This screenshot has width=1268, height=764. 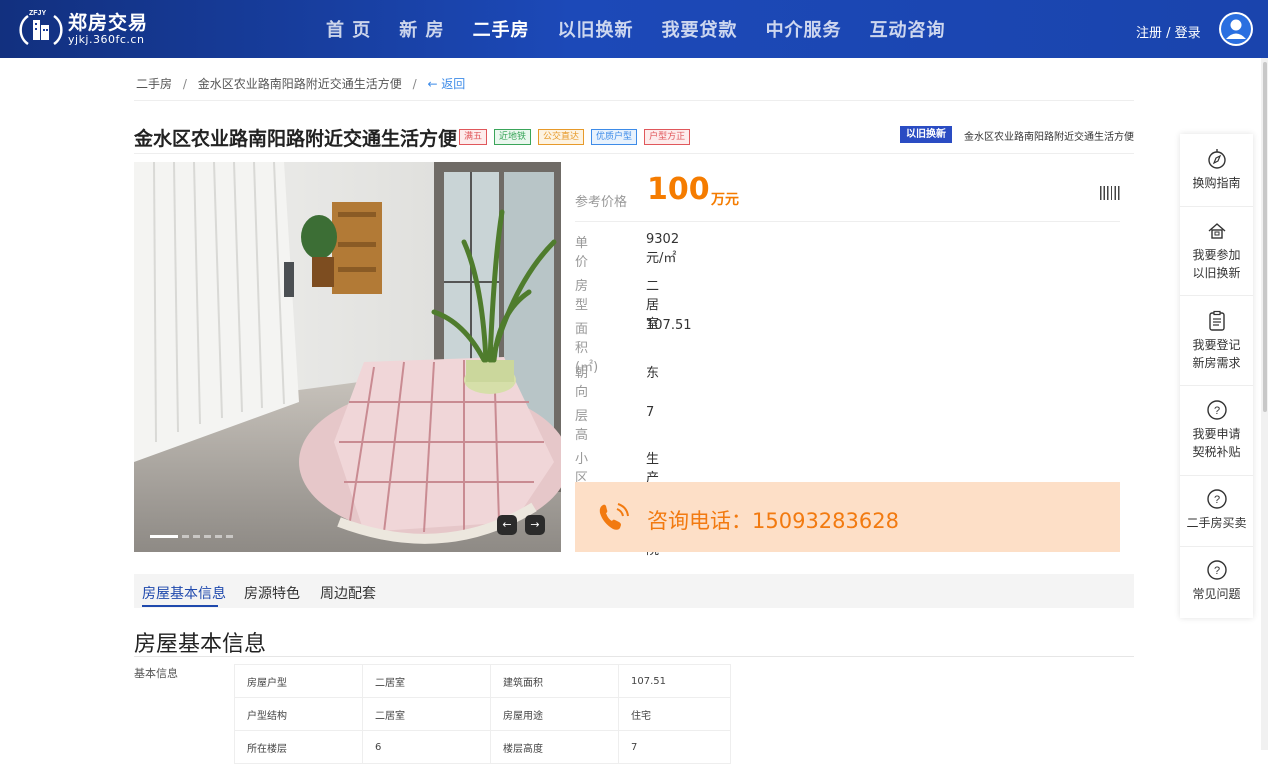 I want to click on table-cell: 户型结构, so click(x=298, y=714).